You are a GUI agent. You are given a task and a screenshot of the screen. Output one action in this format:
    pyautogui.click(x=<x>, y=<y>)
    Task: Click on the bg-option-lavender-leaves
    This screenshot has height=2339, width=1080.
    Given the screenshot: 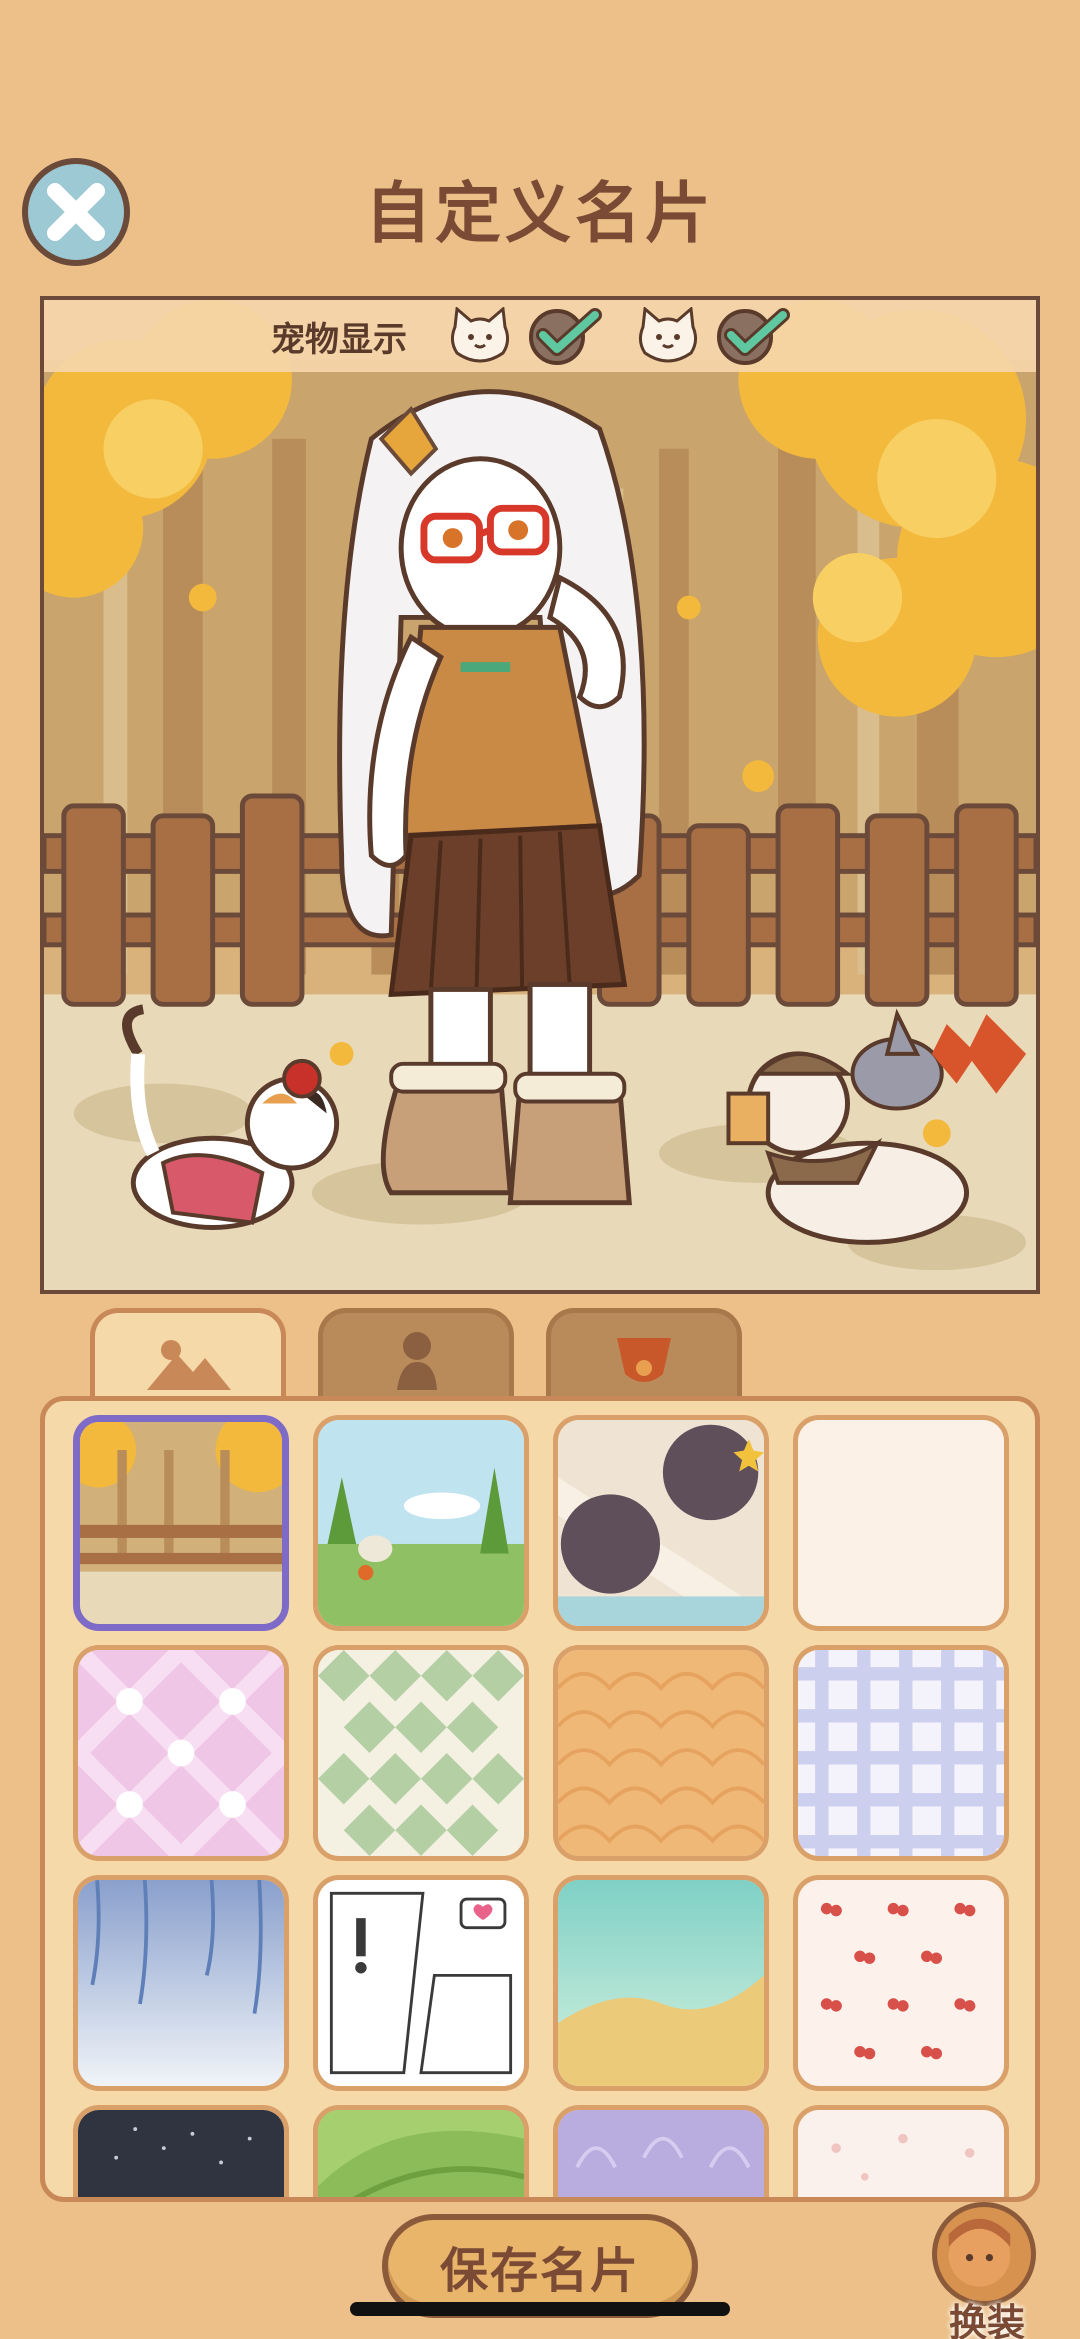 What is the action you would take?
    pyautogui.click(x=661, y=2151)
    